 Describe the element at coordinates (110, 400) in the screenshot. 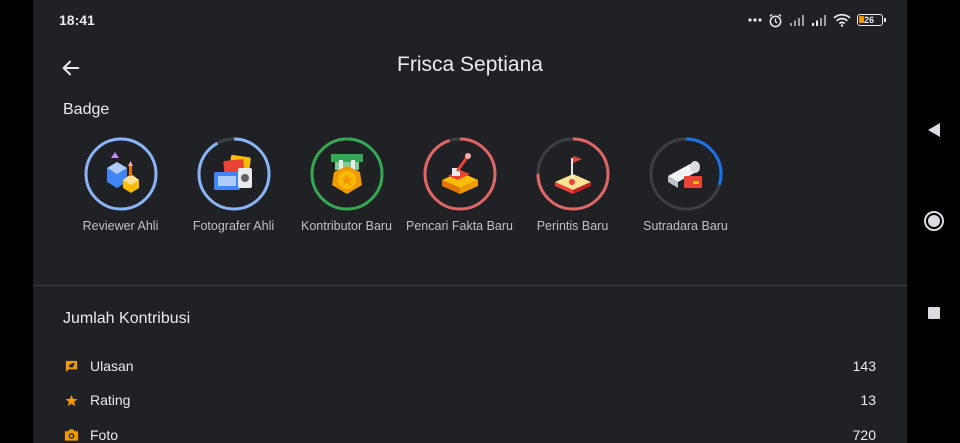

I see `contribution-label: Rating` at that location.